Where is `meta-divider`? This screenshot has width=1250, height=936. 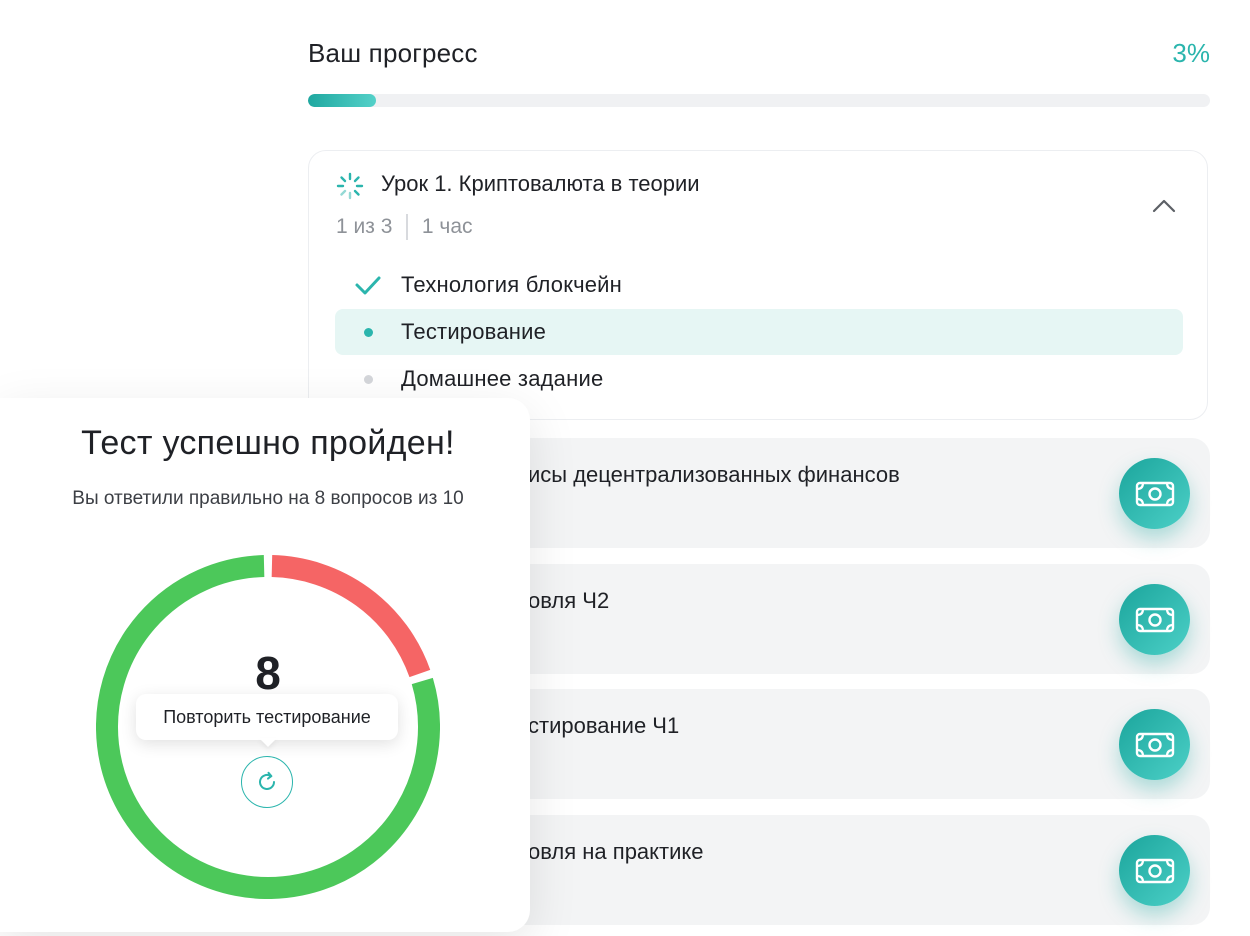
meta-divider is located at coordinates (407, 227).